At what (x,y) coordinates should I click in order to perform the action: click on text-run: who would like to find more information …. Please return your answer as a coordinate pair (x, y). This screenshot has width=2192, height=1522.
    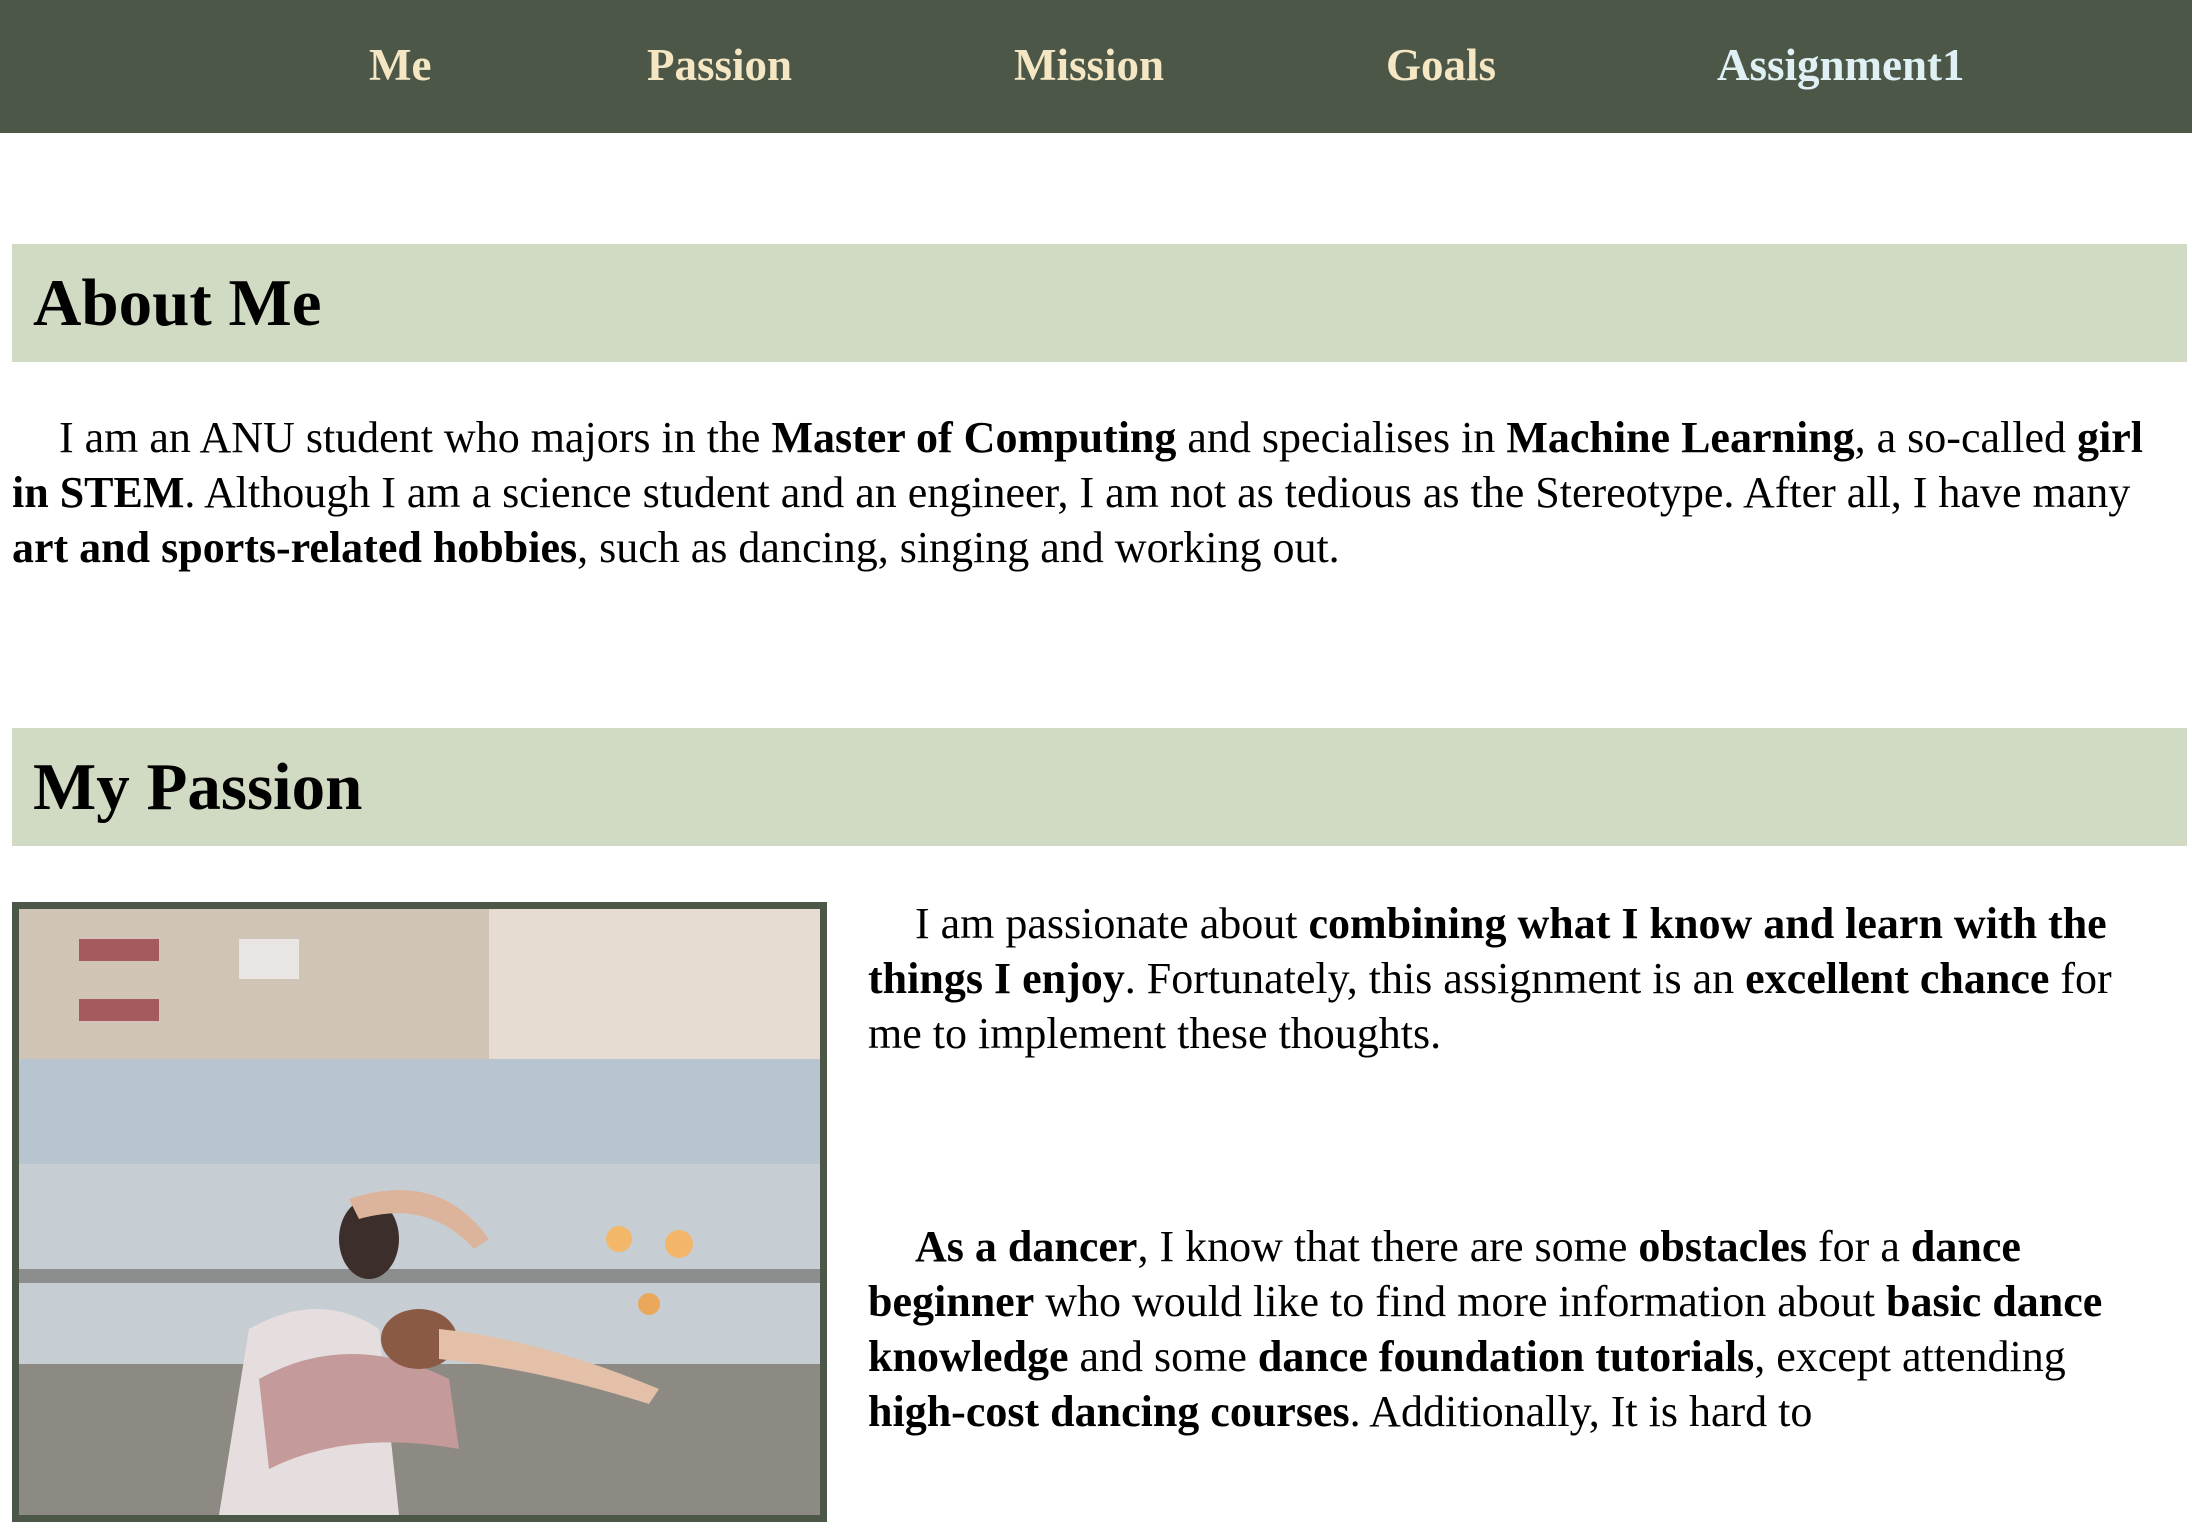
    Looking at the image, I should click on (1460, 1301).